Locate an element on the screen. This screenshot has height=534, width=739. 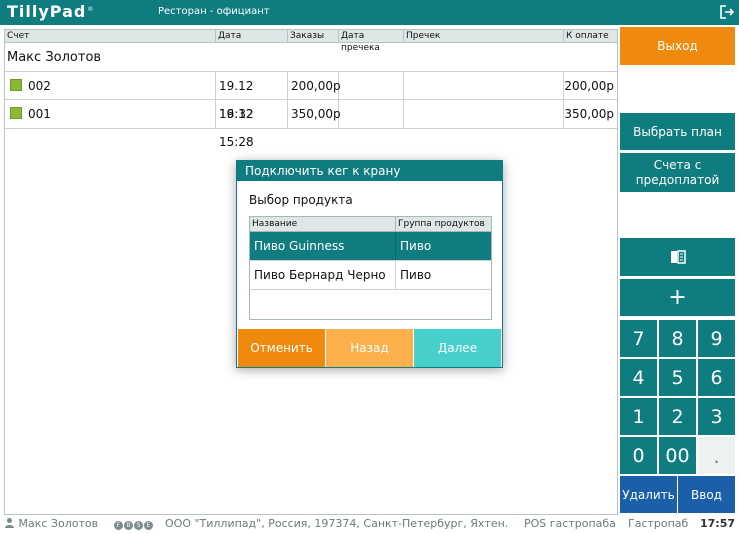
venue-name: Гастропаб is located at coordinates (658, 523).